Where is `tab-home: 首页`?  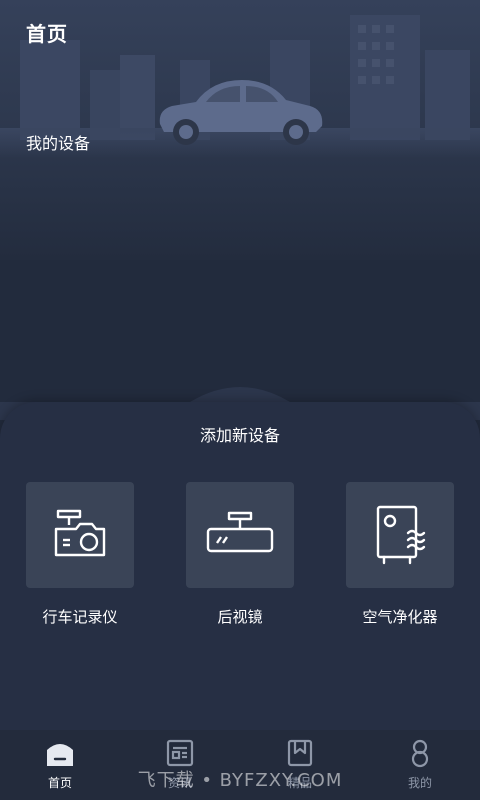 tab-home: 首页 is located at coordinates (60, 765).